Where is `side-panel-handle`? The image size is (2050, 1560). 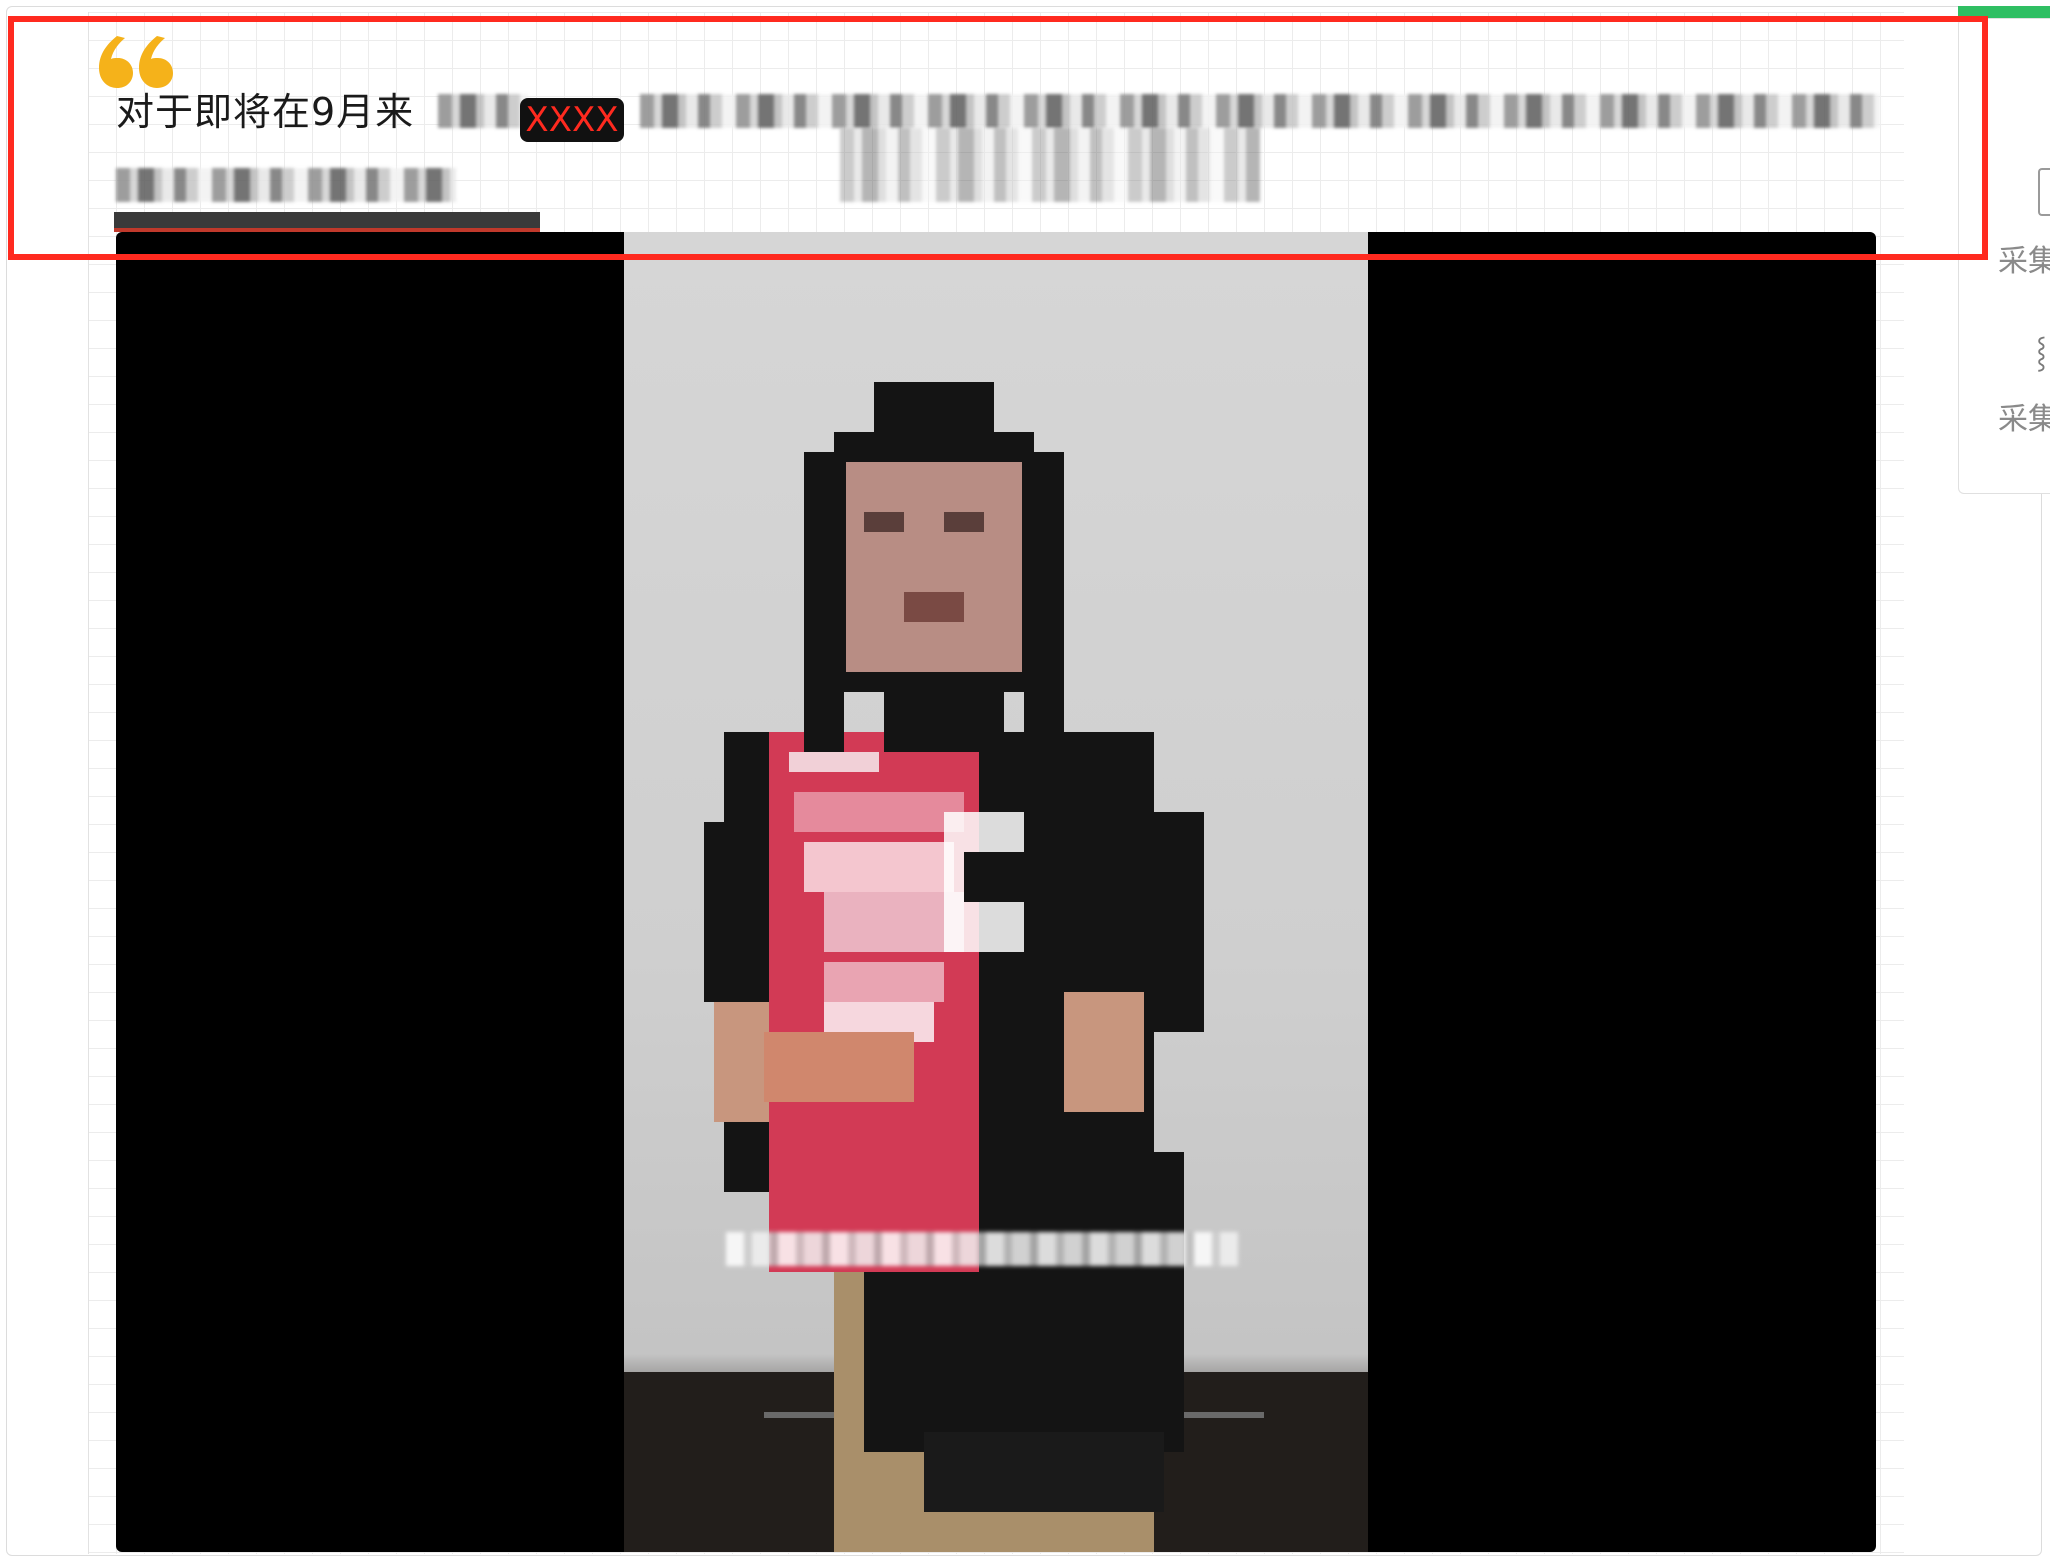
side-panel-handle is located at coordinates (2044, 192).